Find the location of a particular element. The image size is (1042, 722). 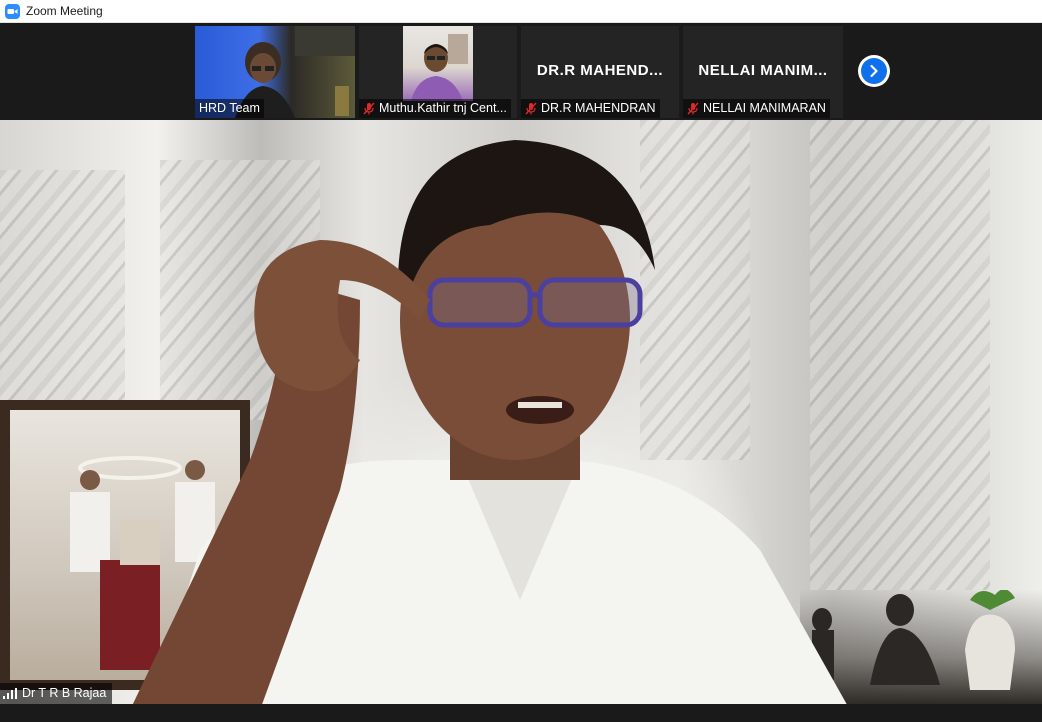

active-speaker-label: Dr T R B Rajaa is located at coordinates (56, 693).